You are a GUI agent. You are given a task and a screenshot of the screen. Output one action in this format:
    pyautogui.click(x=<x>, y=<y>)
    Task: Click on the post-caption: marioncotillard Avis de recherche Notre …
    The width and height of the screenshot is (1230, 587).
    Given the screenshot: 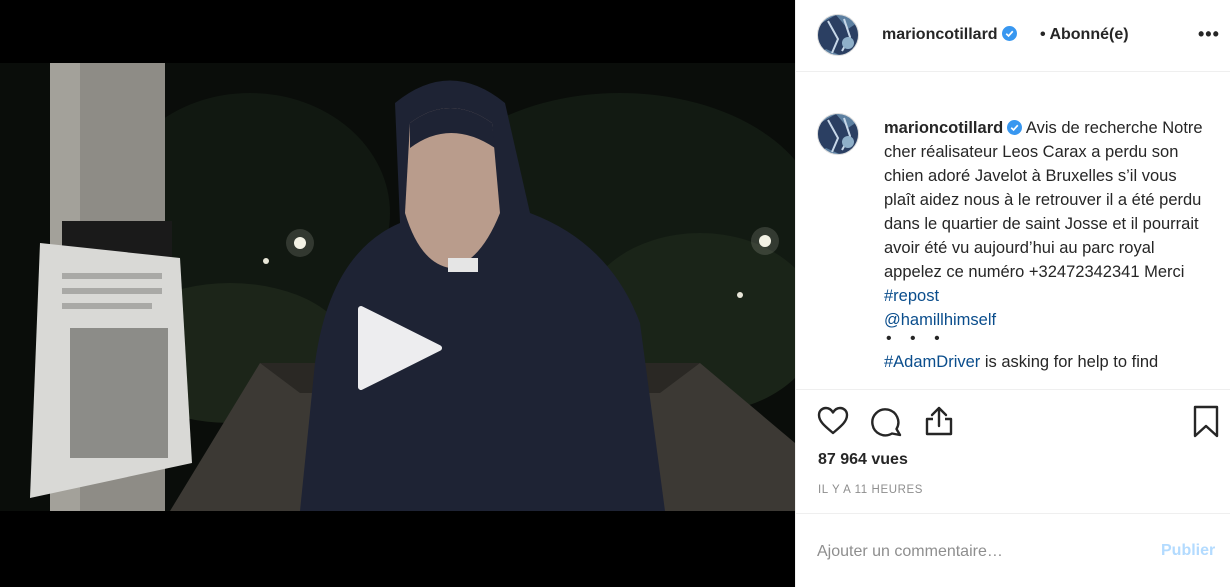 What is the action you would take?
    pyautogui.click(x=1046, y=245)
    